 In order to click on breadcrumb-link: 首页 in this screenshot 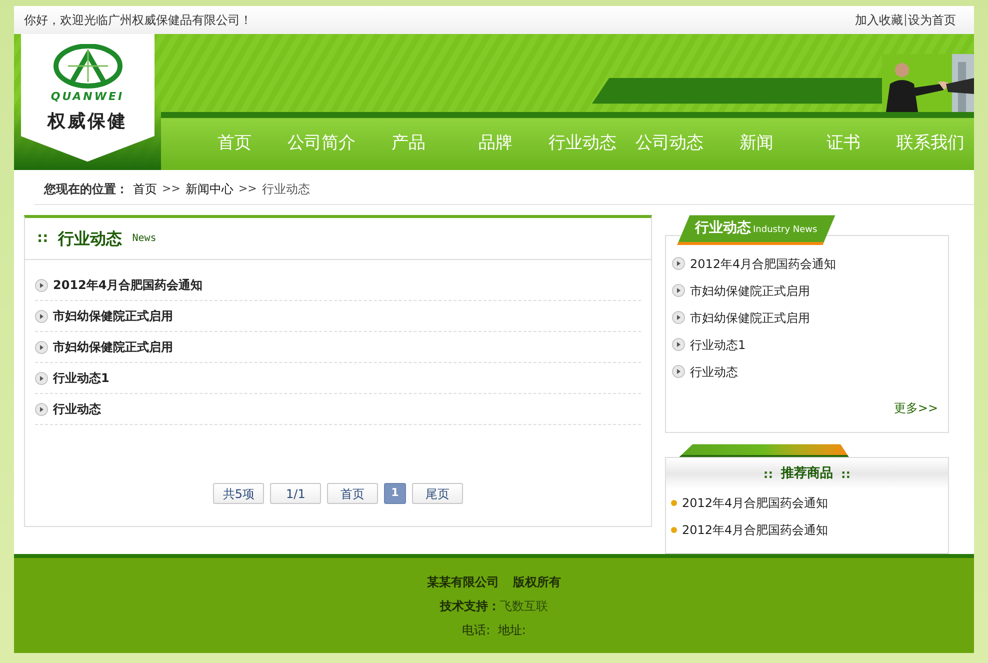, I will do `click(145, 189)`.